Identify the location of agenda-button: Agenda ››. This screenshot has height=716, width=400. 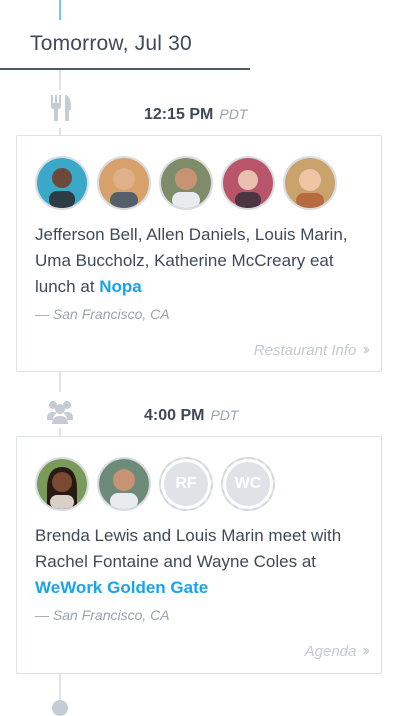
(337, 651).